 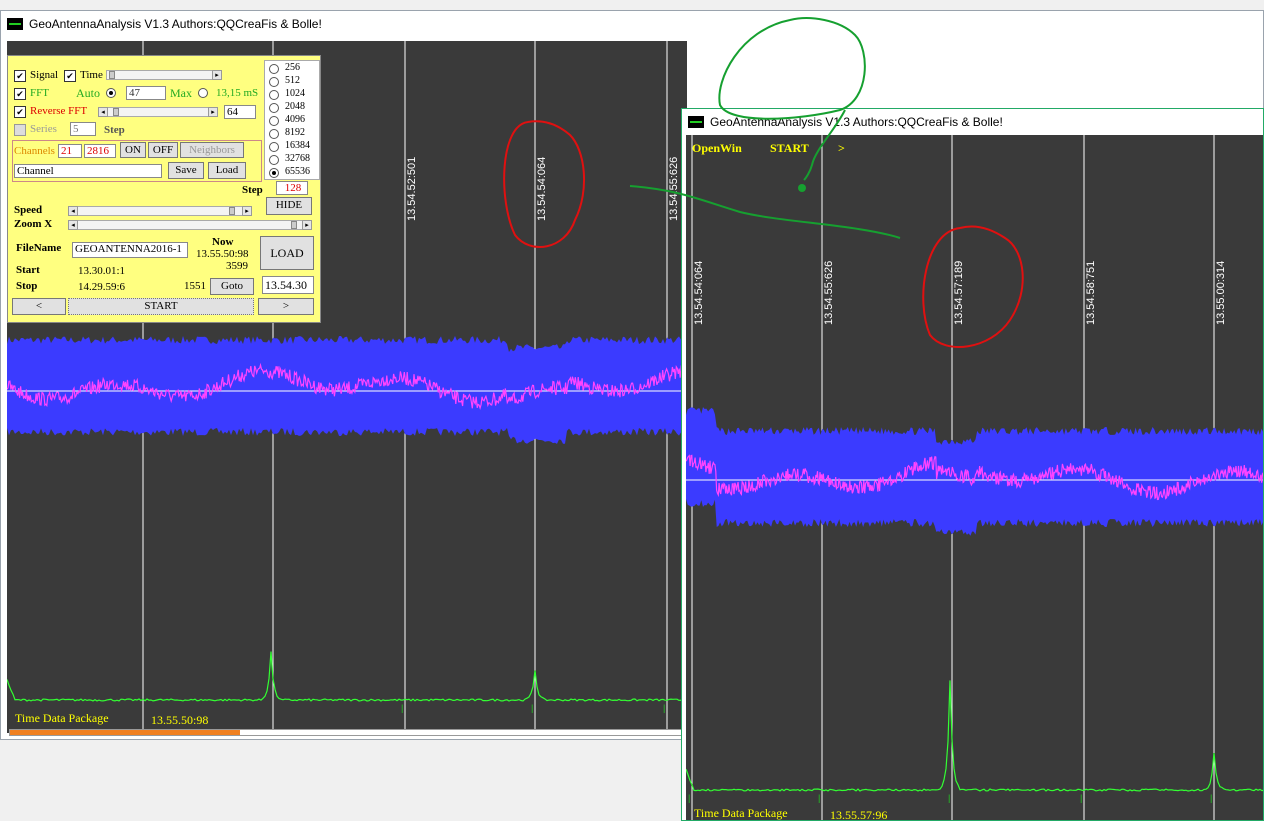 I want to click on reverse-fft-field: 64, so click(x=240, y=112).